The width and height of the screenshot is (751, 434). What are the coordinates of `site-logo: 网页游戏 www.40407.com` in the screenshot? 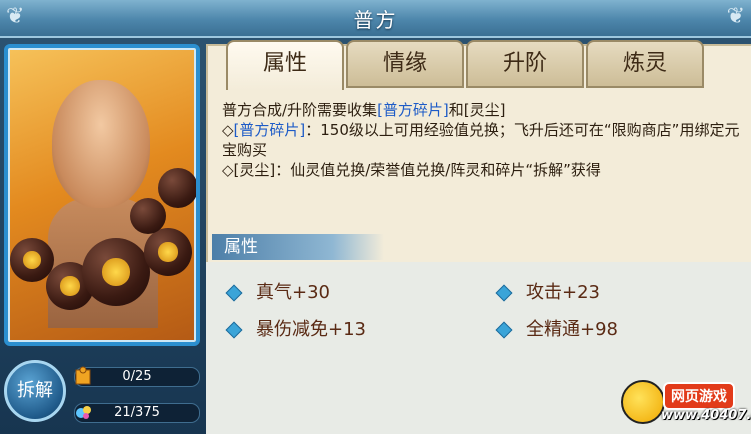 It's located at (686, 404).